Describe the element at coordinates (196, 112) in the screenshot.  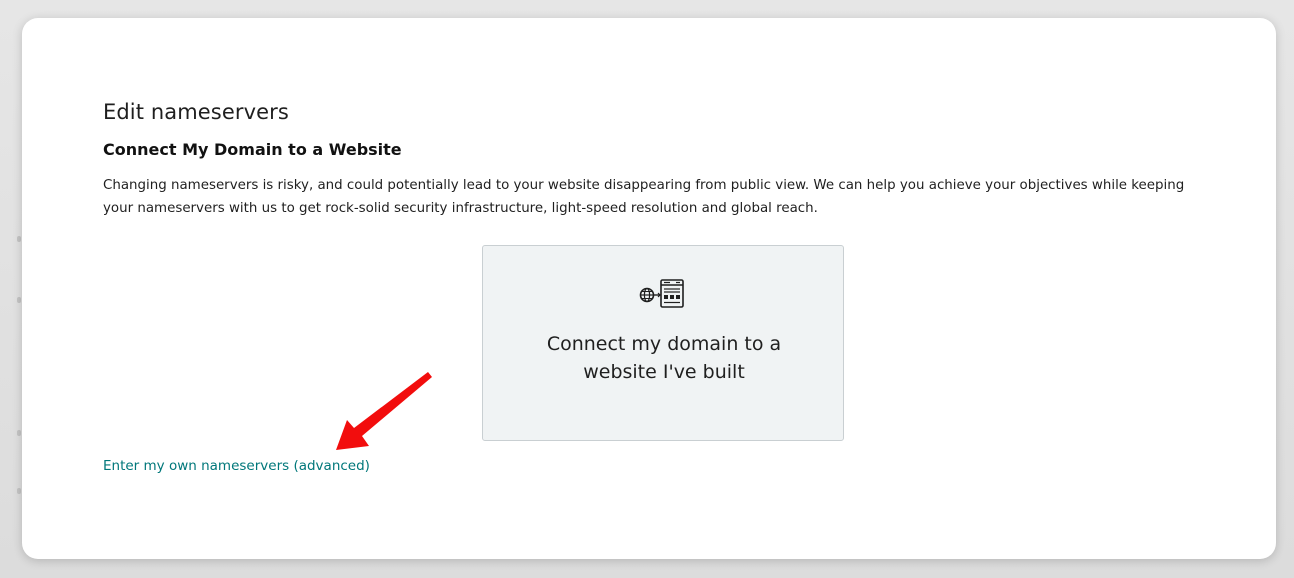
I see `modal-title: Edit nameservers` at that location.